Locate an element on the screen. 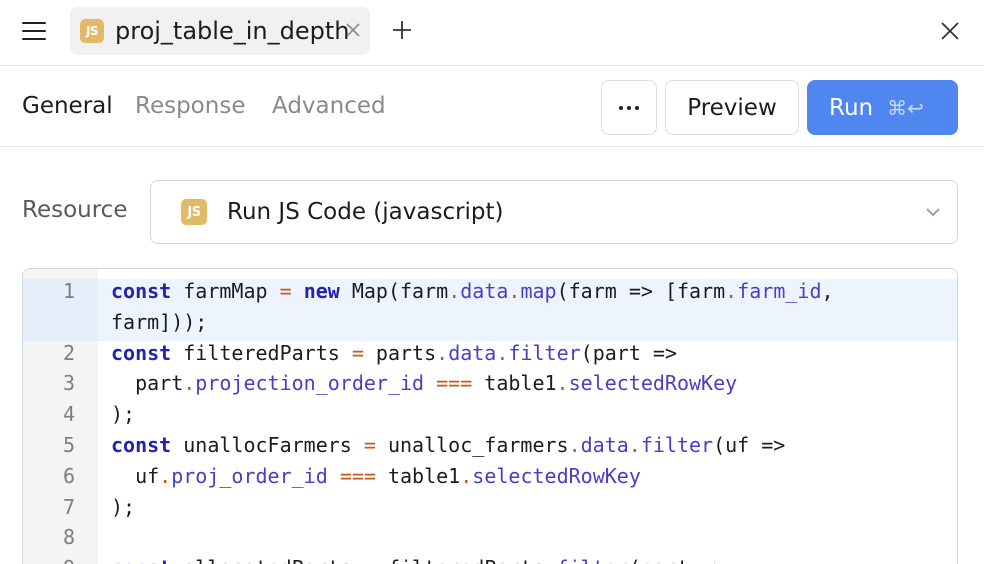 The width and height of the screenshot is (984, 564). line-number: 9 is located at coordinates (49, 560).